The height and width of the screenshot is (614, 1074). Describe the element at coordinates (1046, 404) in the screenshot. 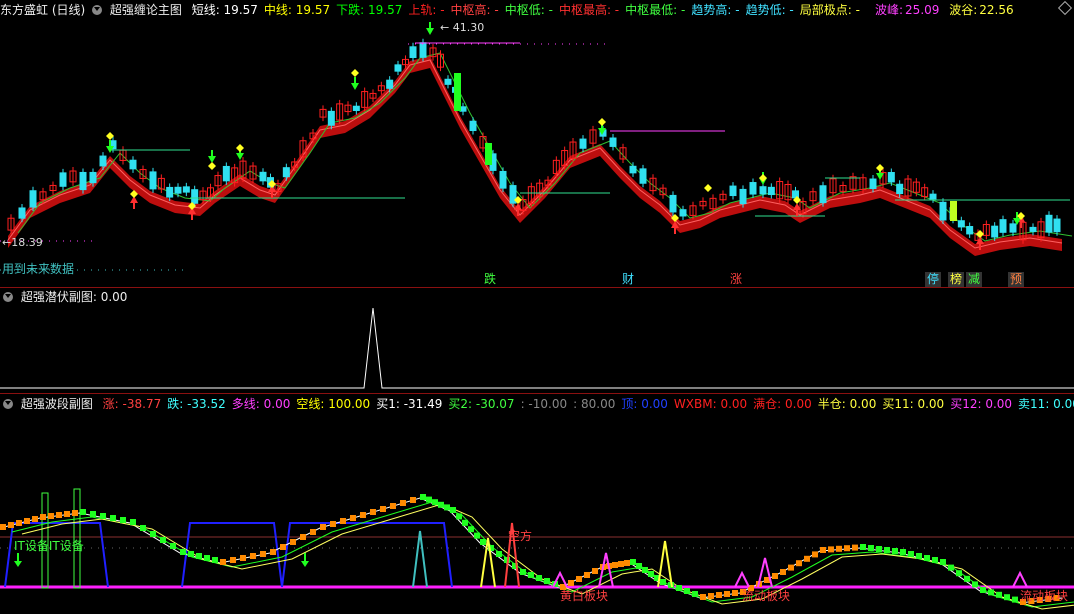

I see `sub2-header-item: 卖11: 0.00` at that location.